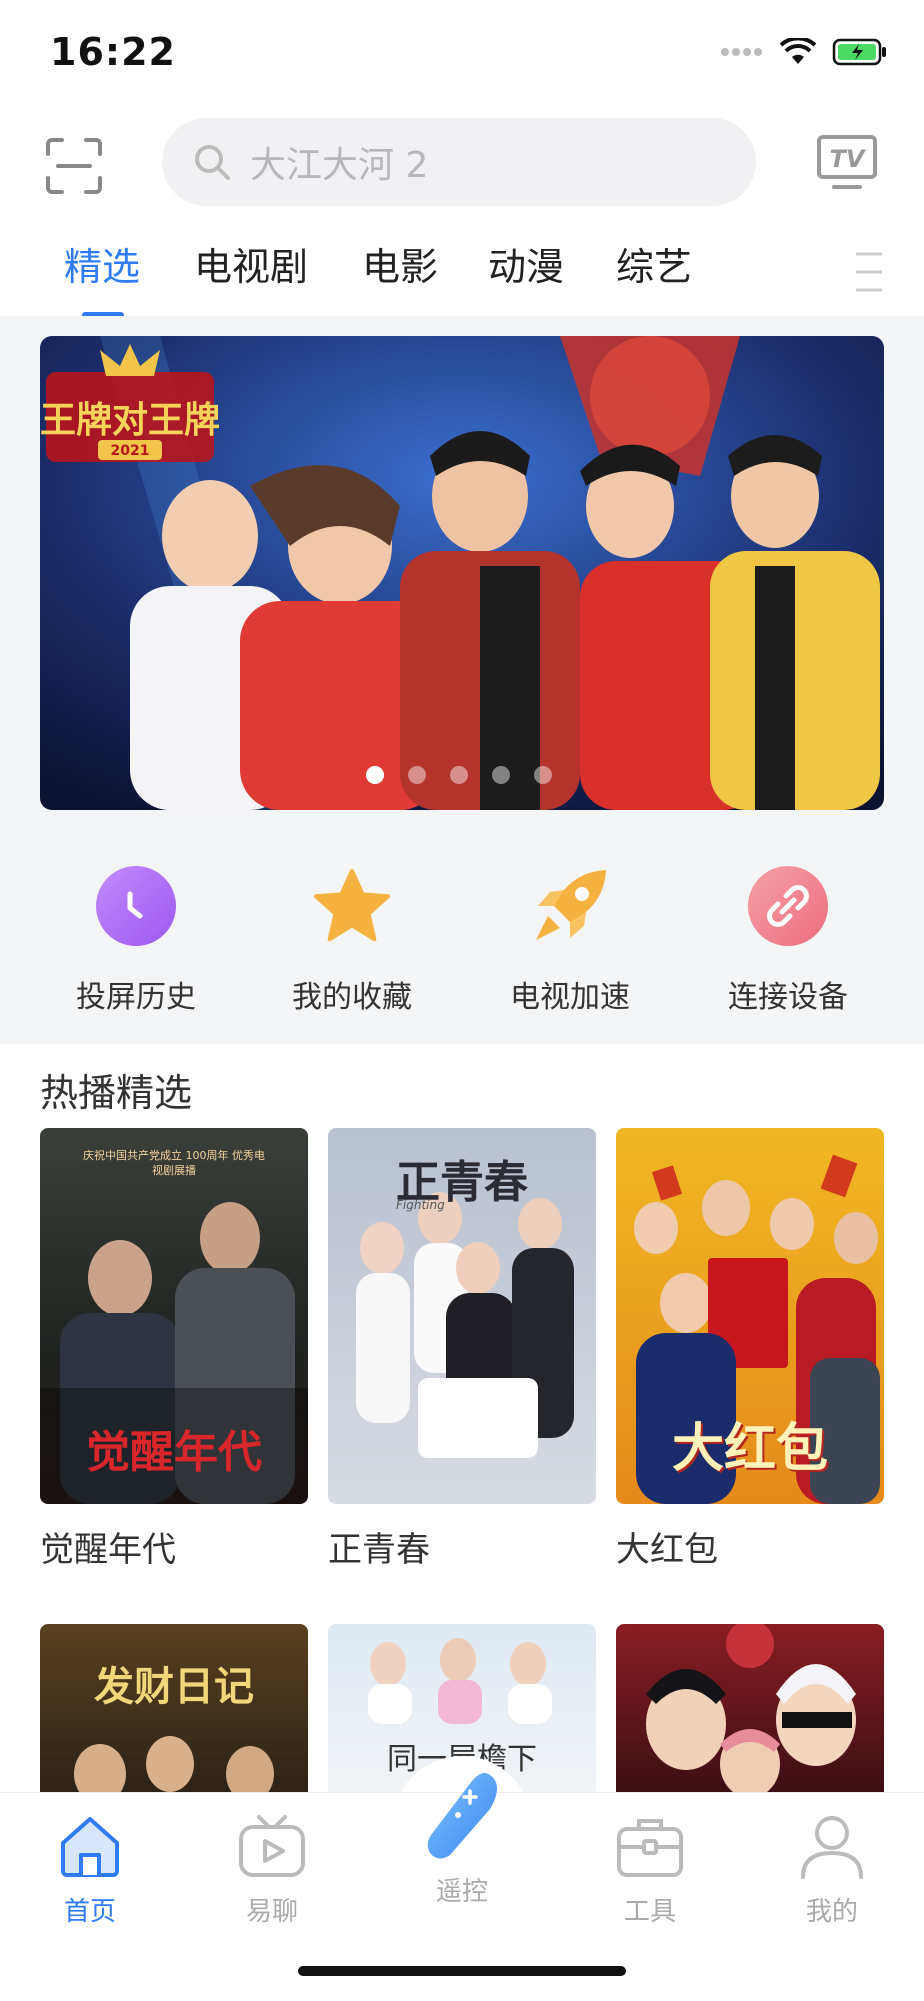 The height and width of the screenshot is (2001, 924). Describe the element at coordinates (832, 1847) in the screenshot. I see `user-icon` at that location.